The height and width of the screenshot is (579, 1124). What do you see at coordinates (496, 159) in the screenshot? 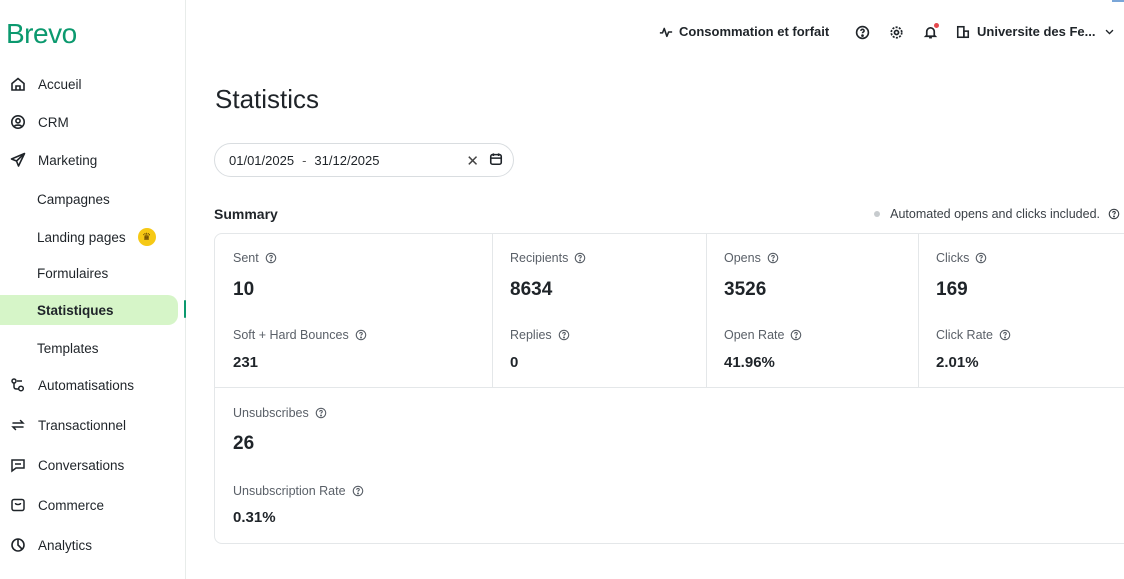
I see `calendar-icon` at bounding box center [496, 159].